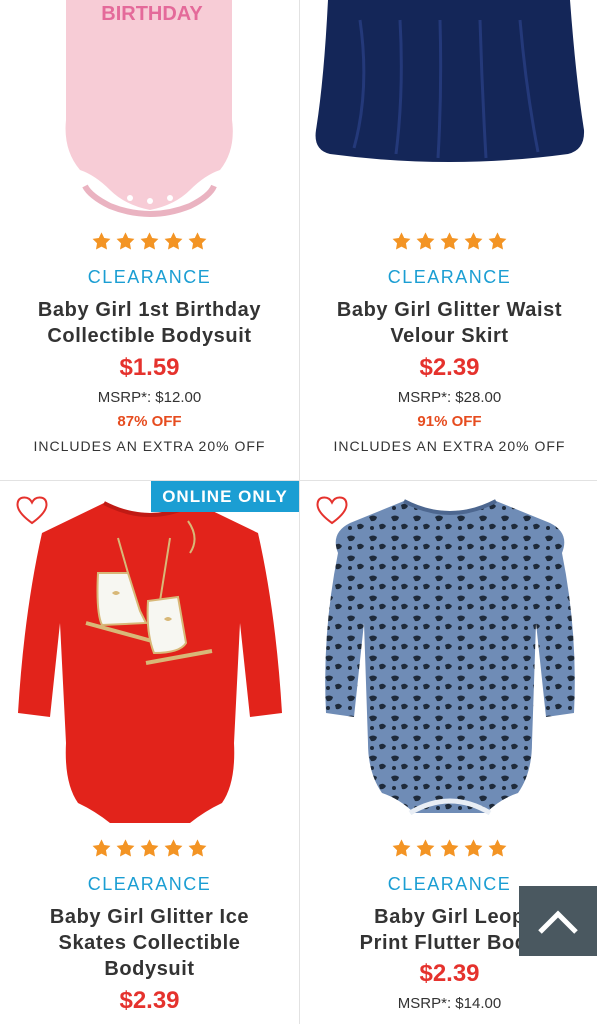  Describe the element at coordinates (149, 917) in the screenshot. I see `product-name-line: Baby Girl Glitter Ice` at that location.